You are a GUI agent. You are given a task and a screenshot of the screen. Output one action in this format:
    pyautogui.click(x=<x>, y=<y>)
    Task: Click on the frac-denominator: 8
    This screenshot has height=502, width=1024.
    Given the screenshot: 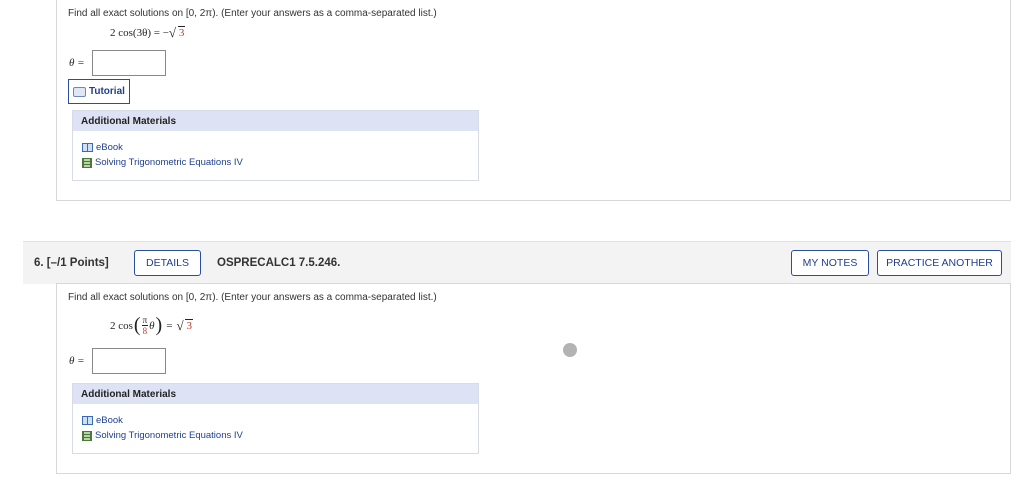 What is the action you would take?
    pyautogui.click(x=145, y=331)
    